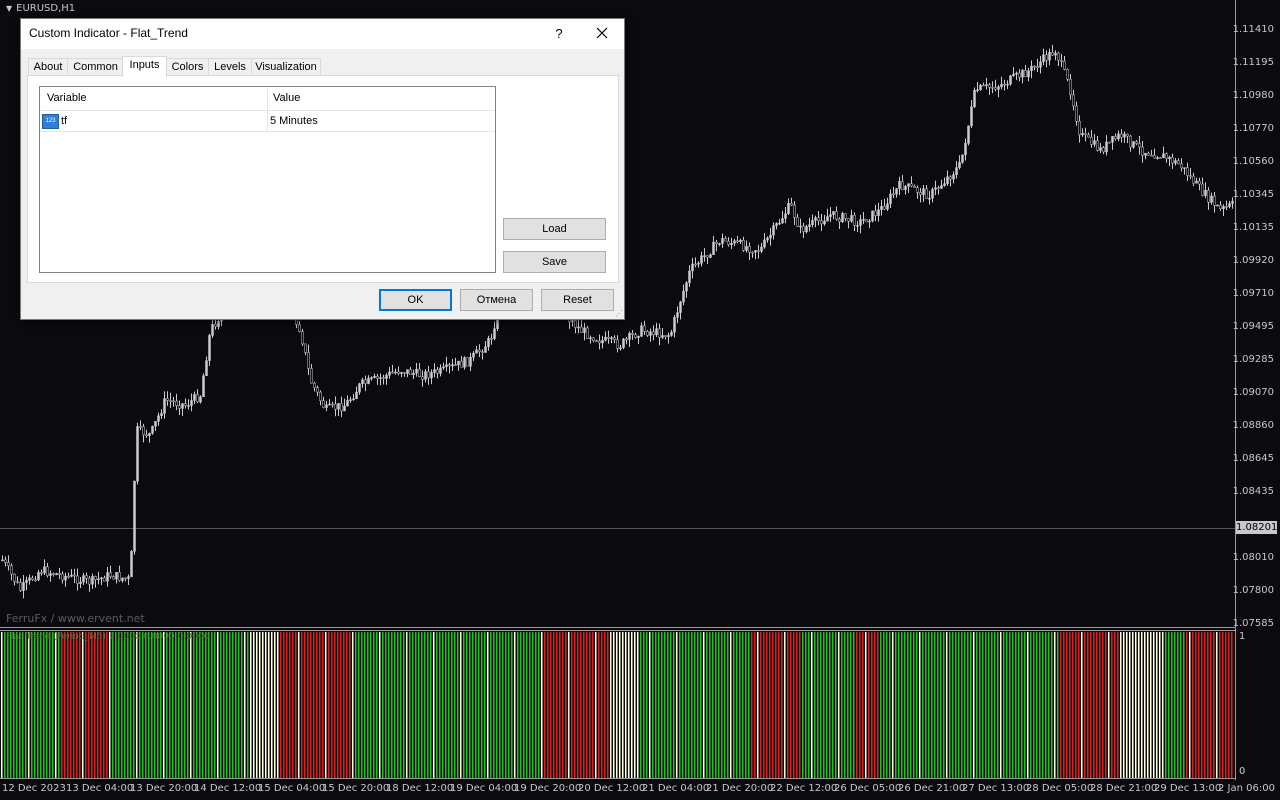 This screenshot has height=800, width=1280. I want to click on chart-symbol-title: ▼ EURUSD,H1, so click(40, 8).